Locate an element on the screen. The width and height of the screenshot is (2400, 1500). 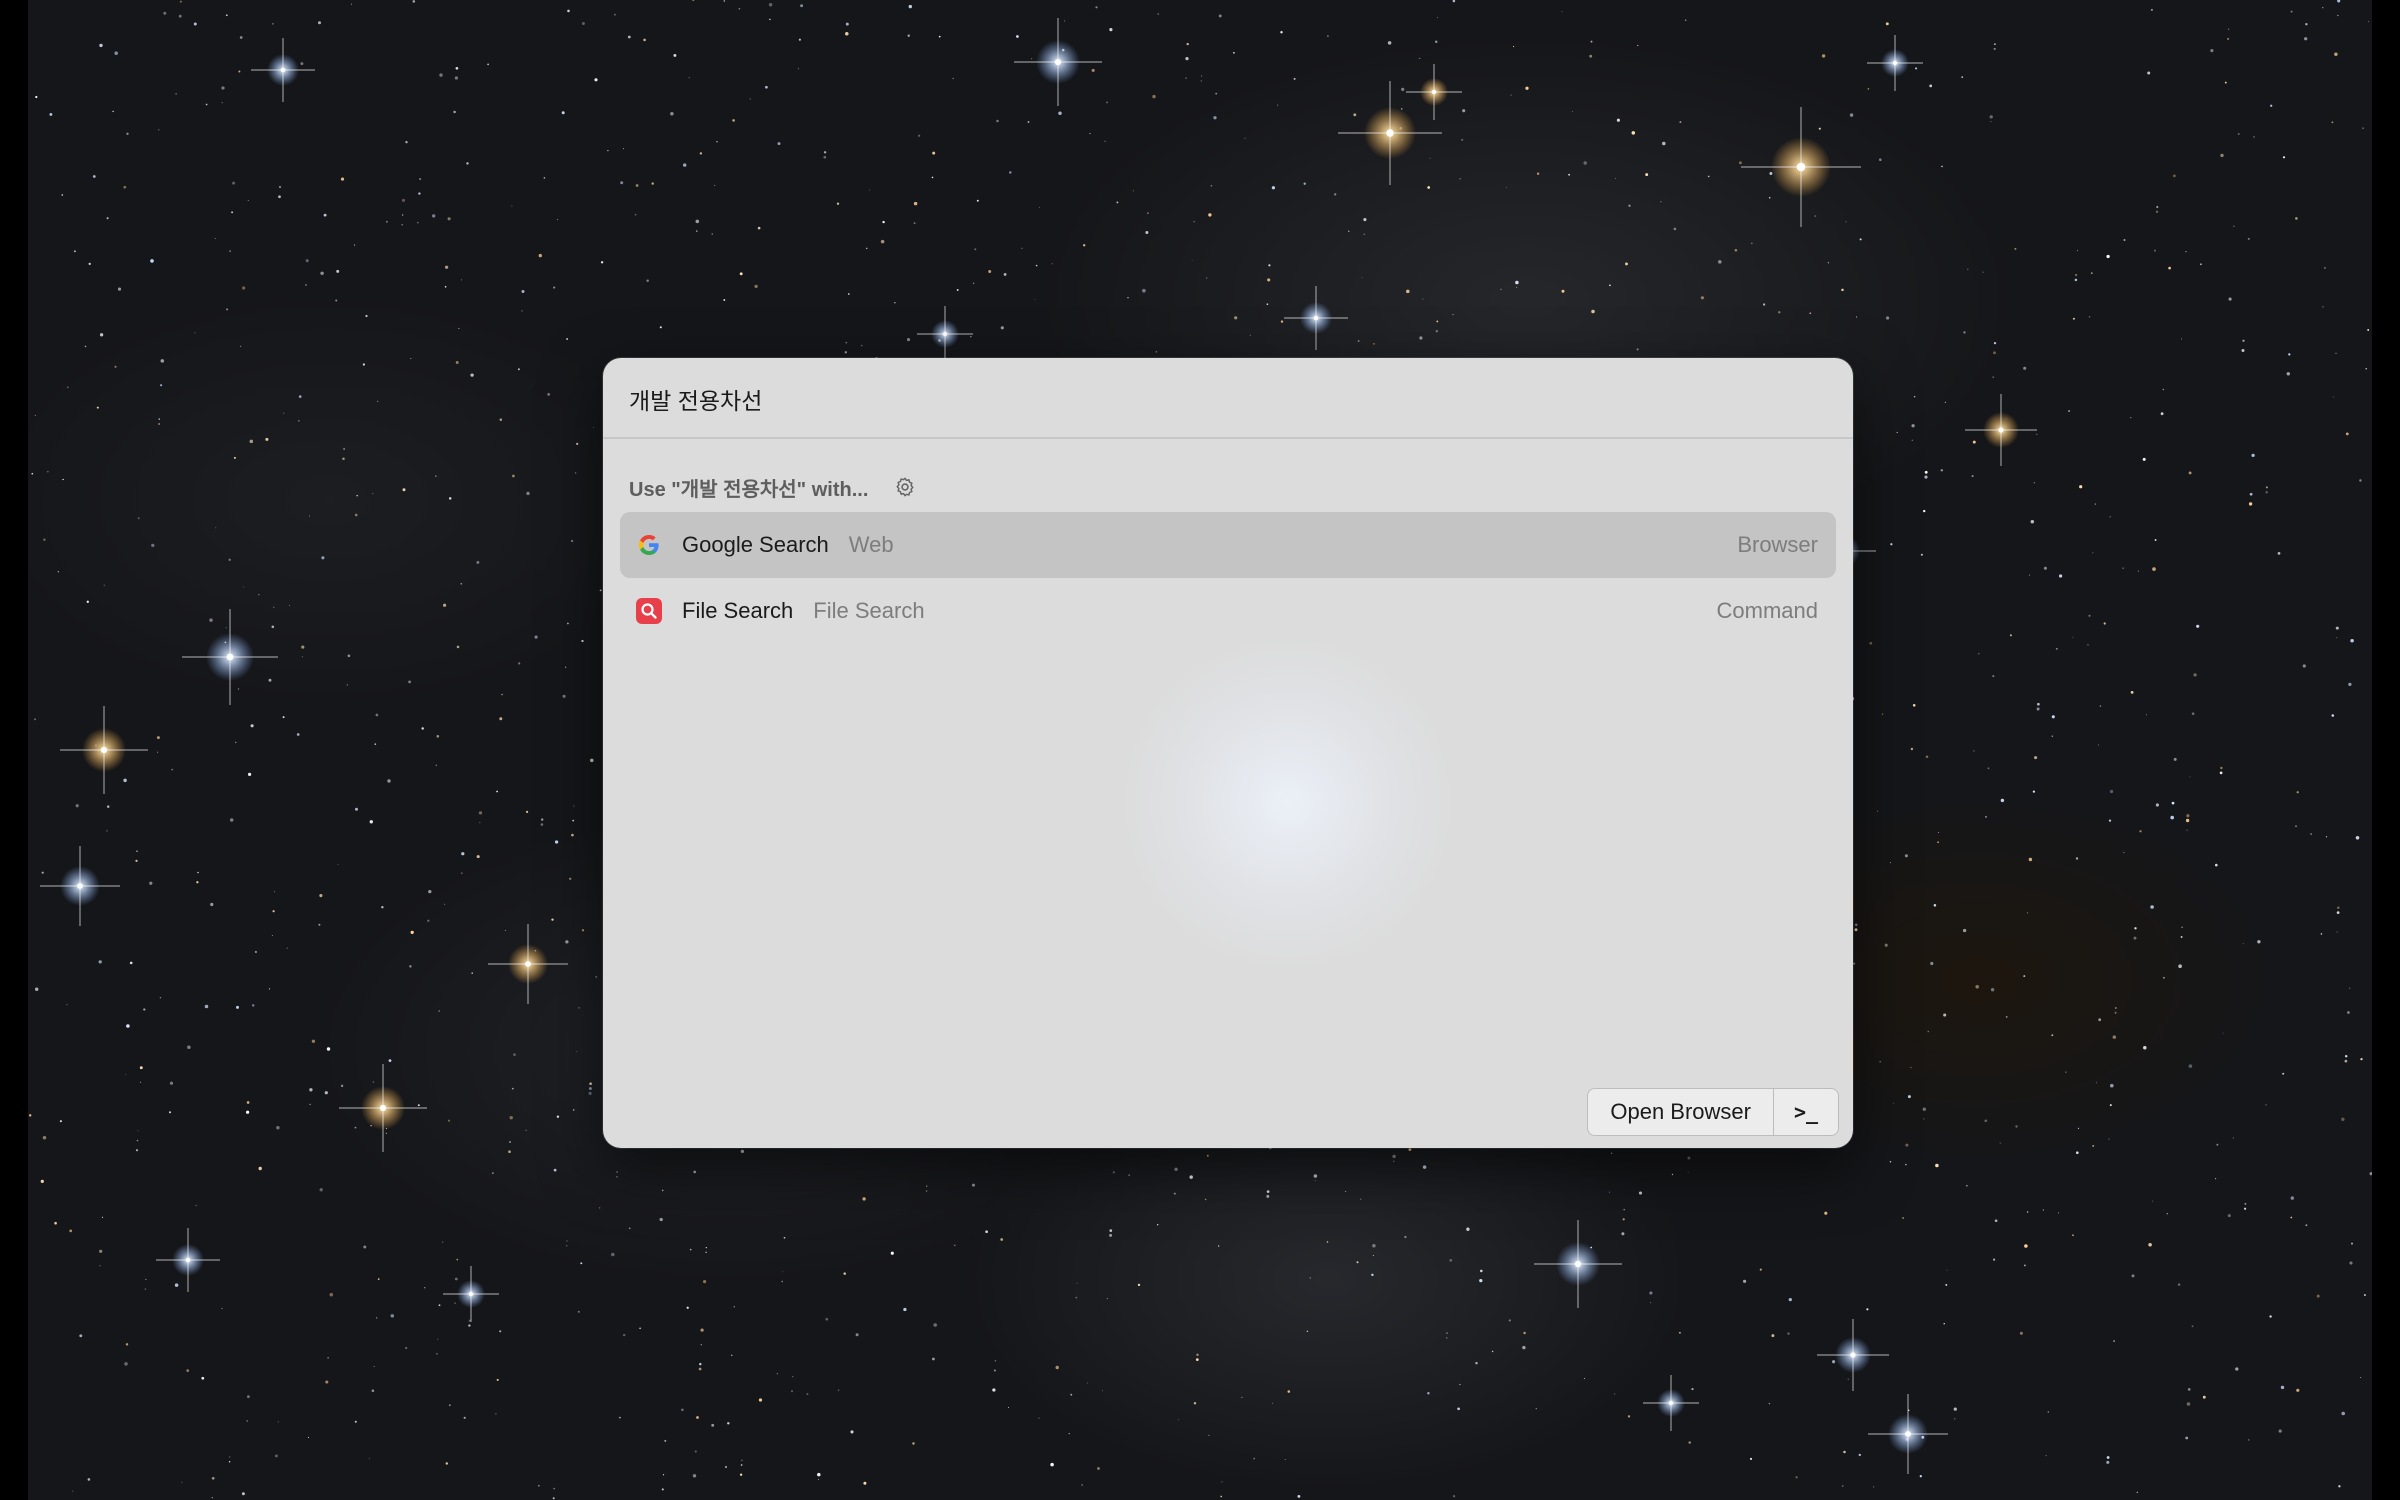
open-browser-button: Open Browser is located at coordinates (1681, 1112).